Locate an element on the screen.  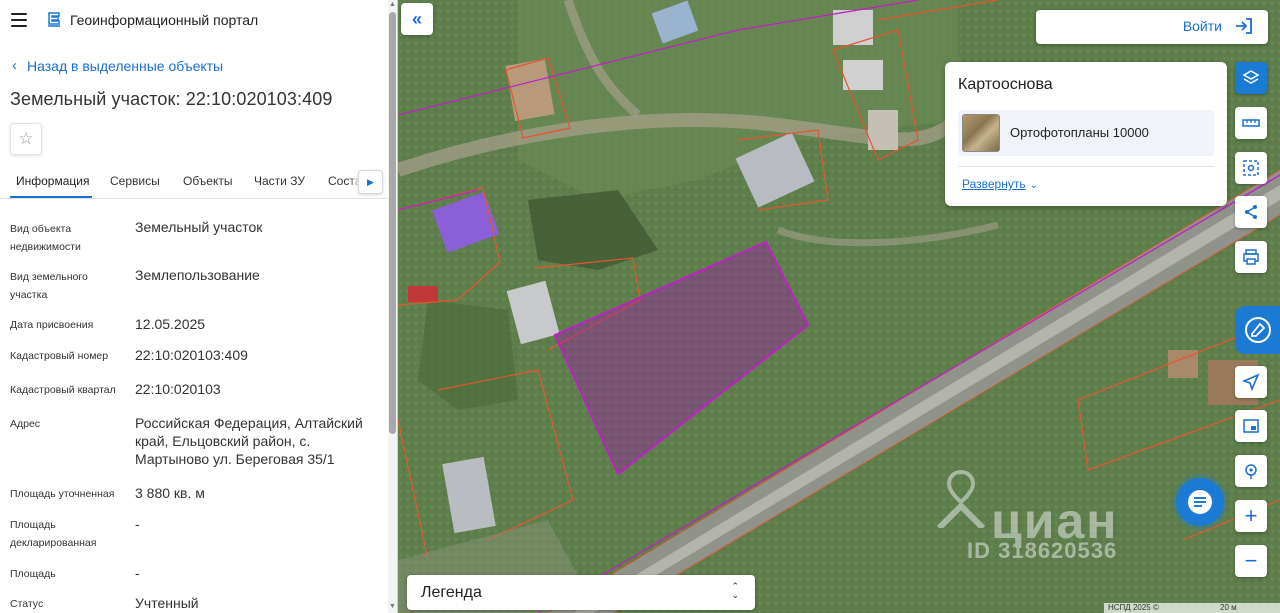
star-icon: ☆ is located at coordinates (26, 138).